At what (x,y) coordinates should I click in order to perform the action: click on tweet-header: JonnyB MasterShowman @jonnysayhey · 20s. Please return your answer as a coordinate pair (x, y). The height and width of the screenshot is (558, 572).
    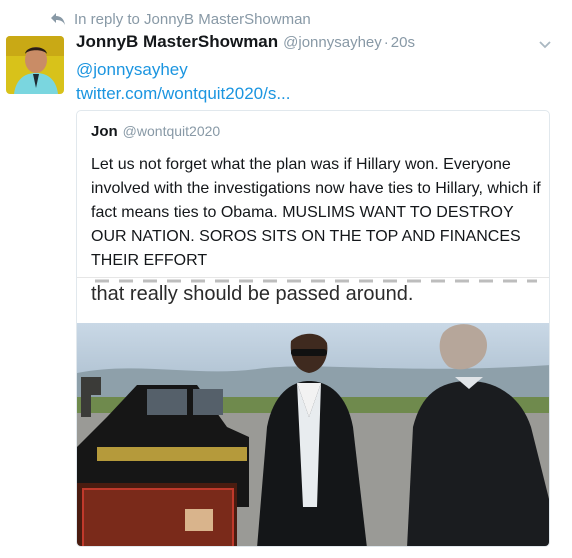
    Looking at the image, I should click on (245, 43).